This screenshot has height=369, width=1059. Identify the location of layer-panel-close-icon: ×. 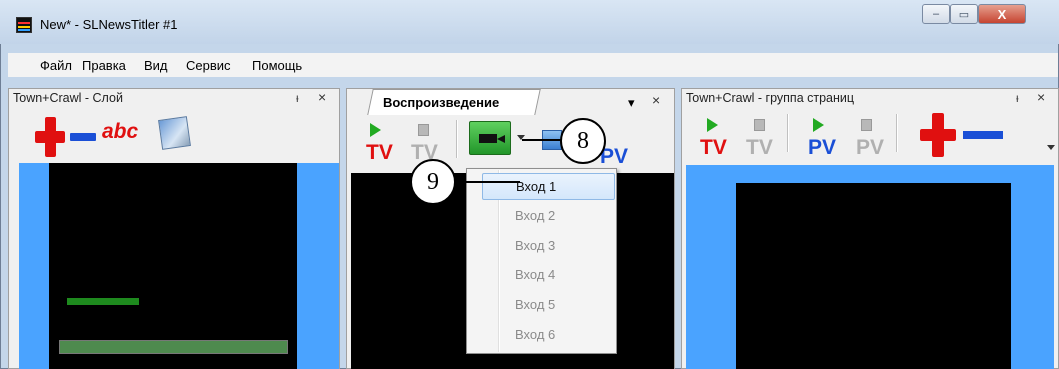
(322, 97).